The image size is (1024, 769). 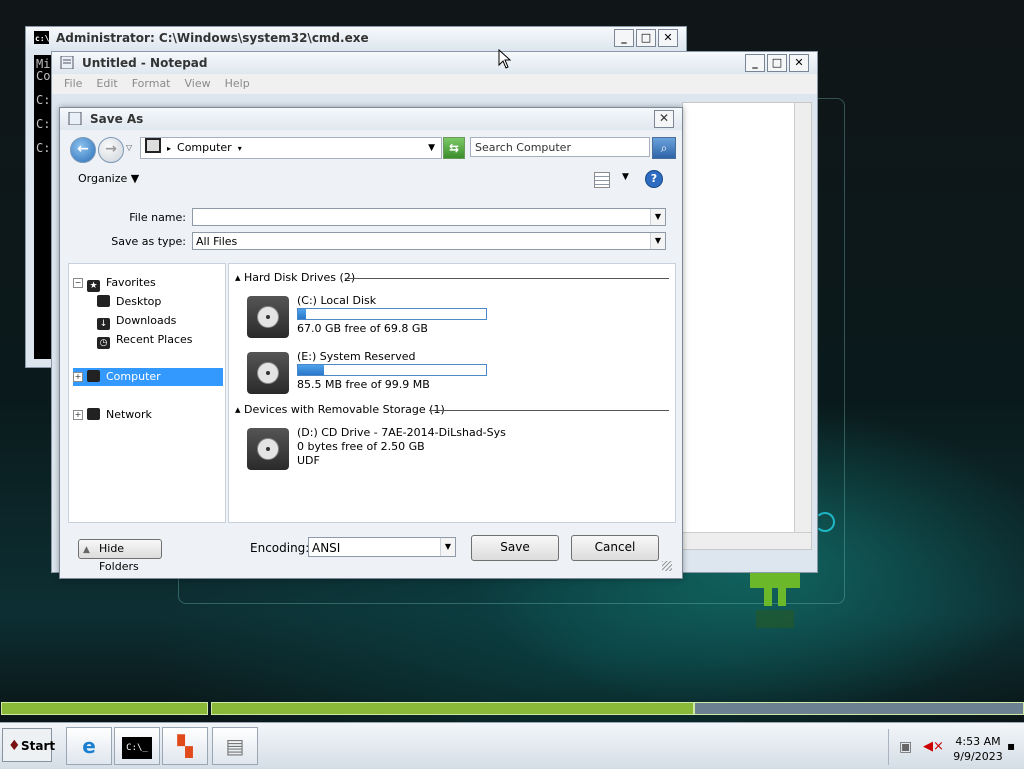 I want to click on notepad-maximize-button: □, so click(x=777, y=63).